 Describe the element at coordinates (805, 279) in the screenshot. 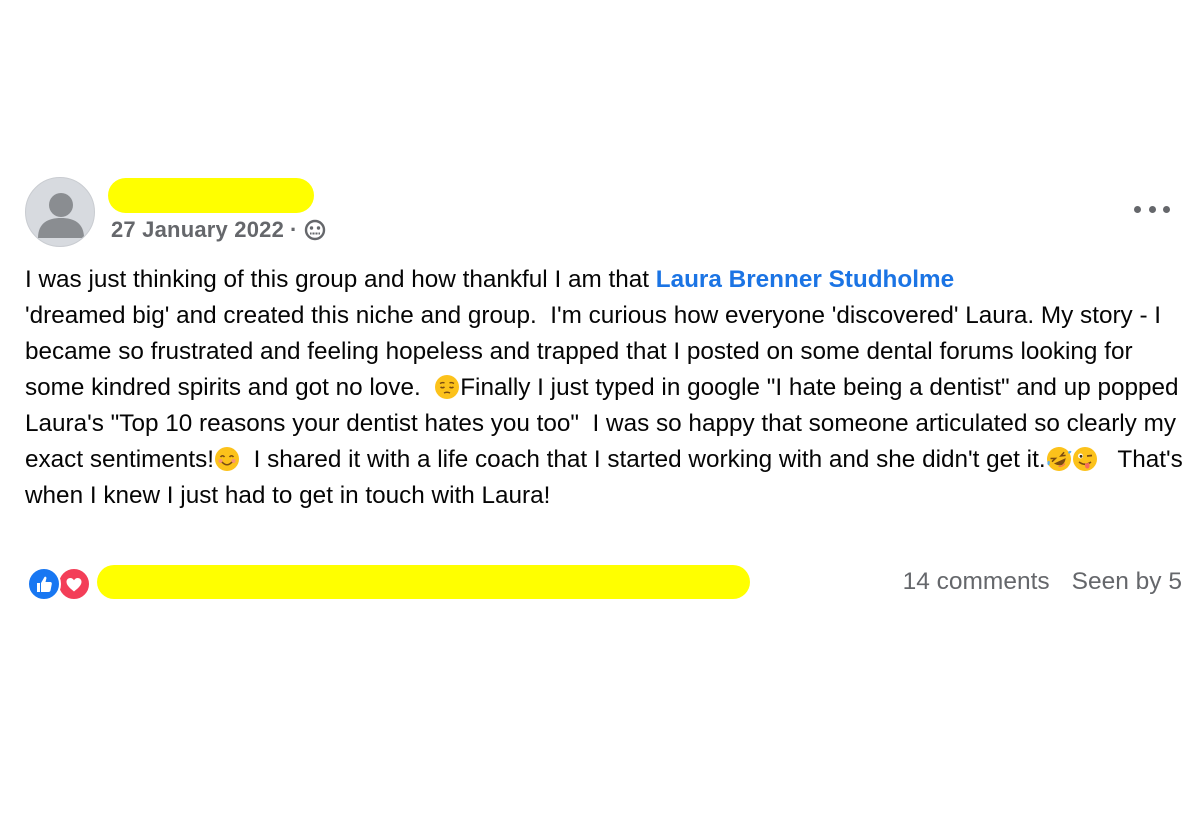

I see `mention-link: Laura Brenner Studholme` at that location.